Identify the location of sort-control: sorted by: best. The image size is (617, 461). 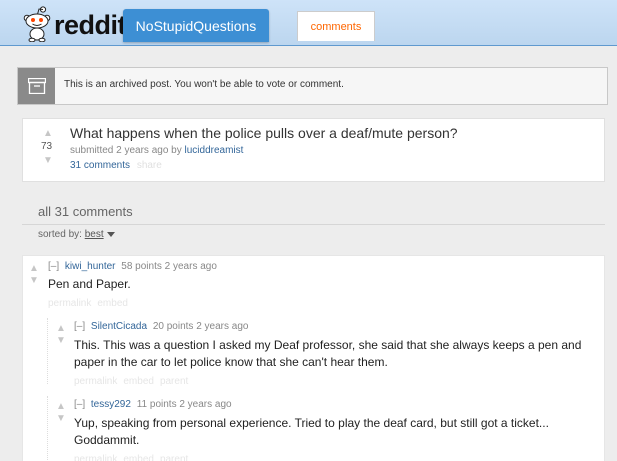
(76, 234).